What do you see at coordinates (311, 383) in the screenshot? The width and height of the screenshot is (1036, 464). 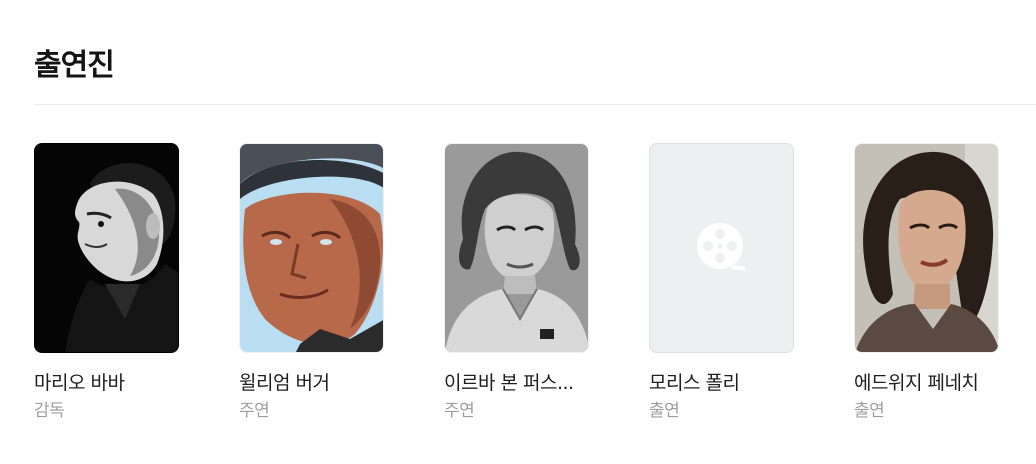 I see `cast-name: 윌리엄 버거` at bounding box center [311, 383].